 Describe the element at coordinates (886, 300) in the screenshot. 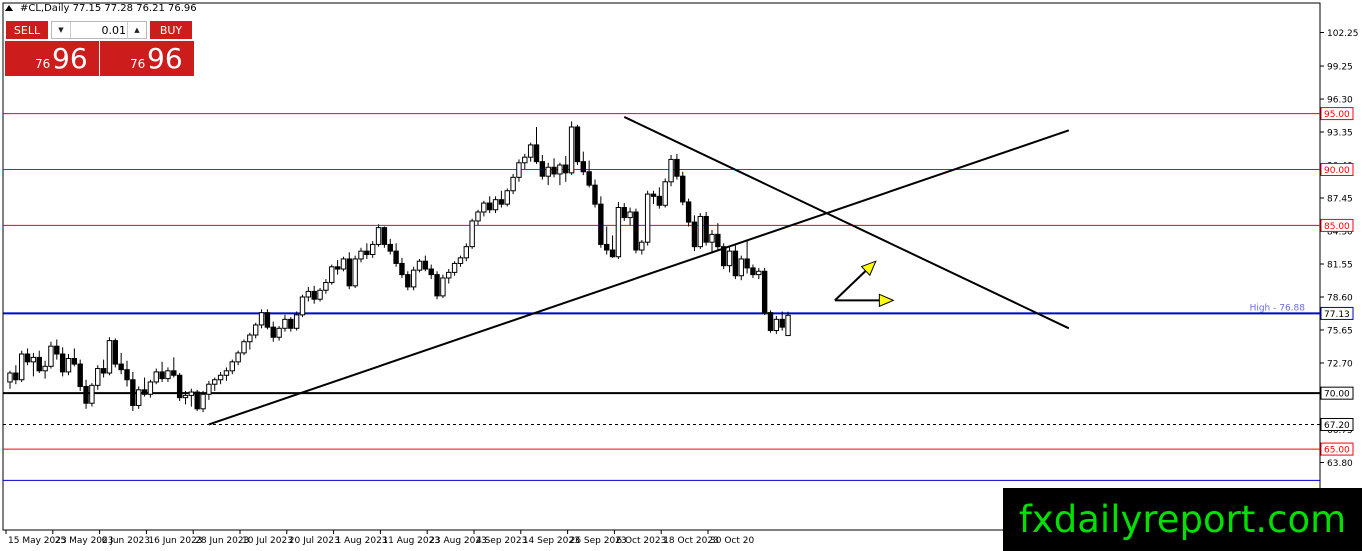

I see `arrow-head-icon` at that location.